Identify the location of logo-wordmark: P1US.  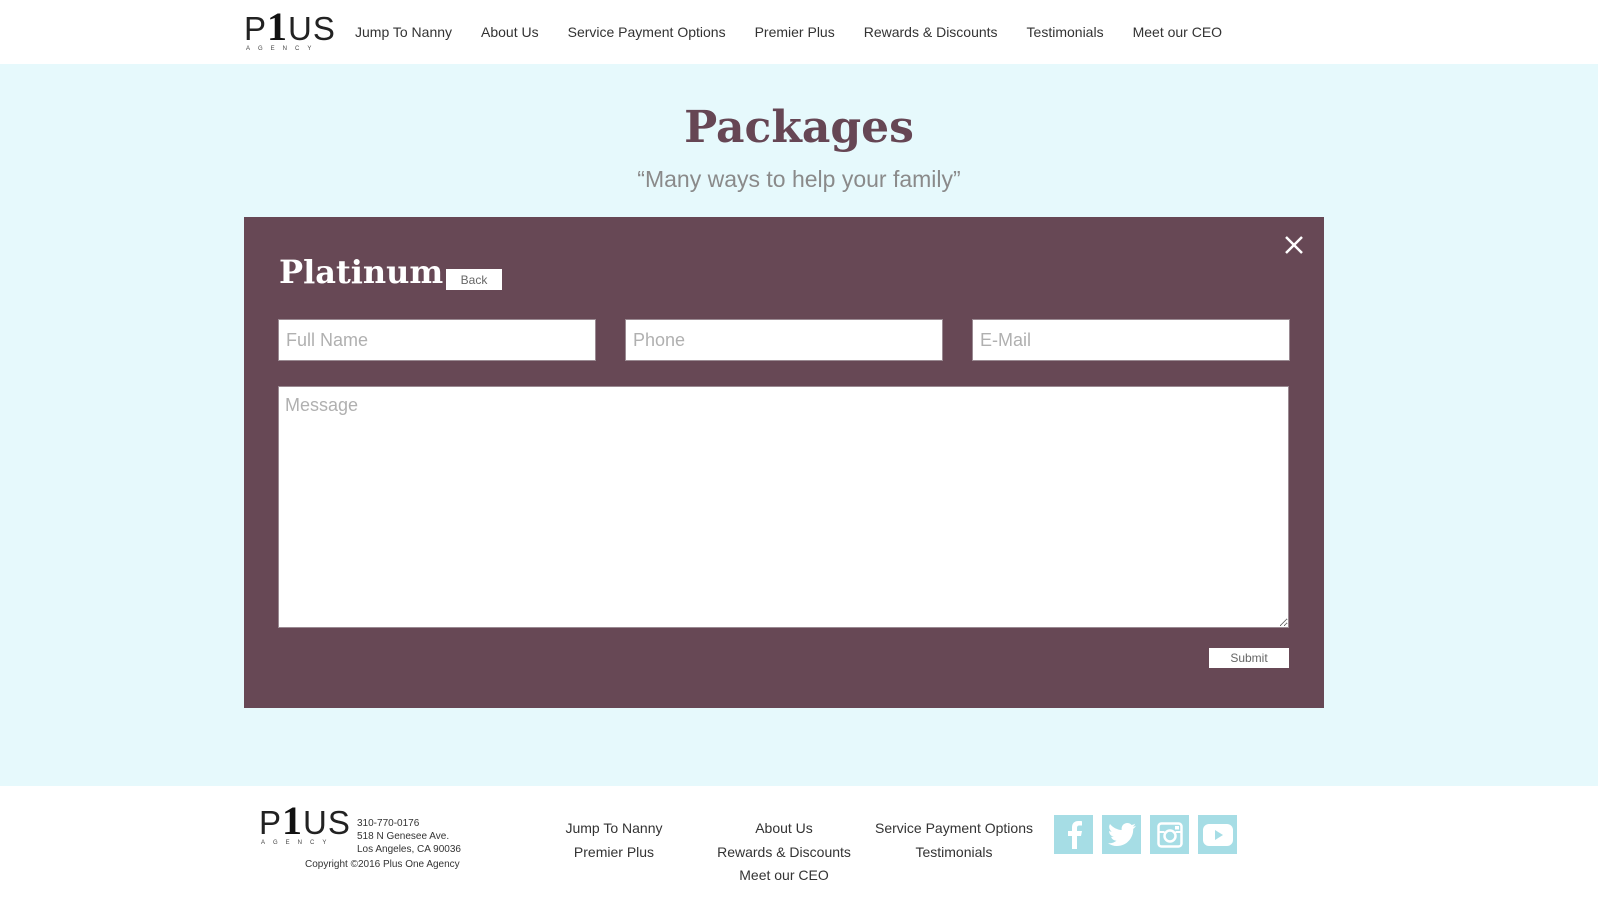
(290, 26).